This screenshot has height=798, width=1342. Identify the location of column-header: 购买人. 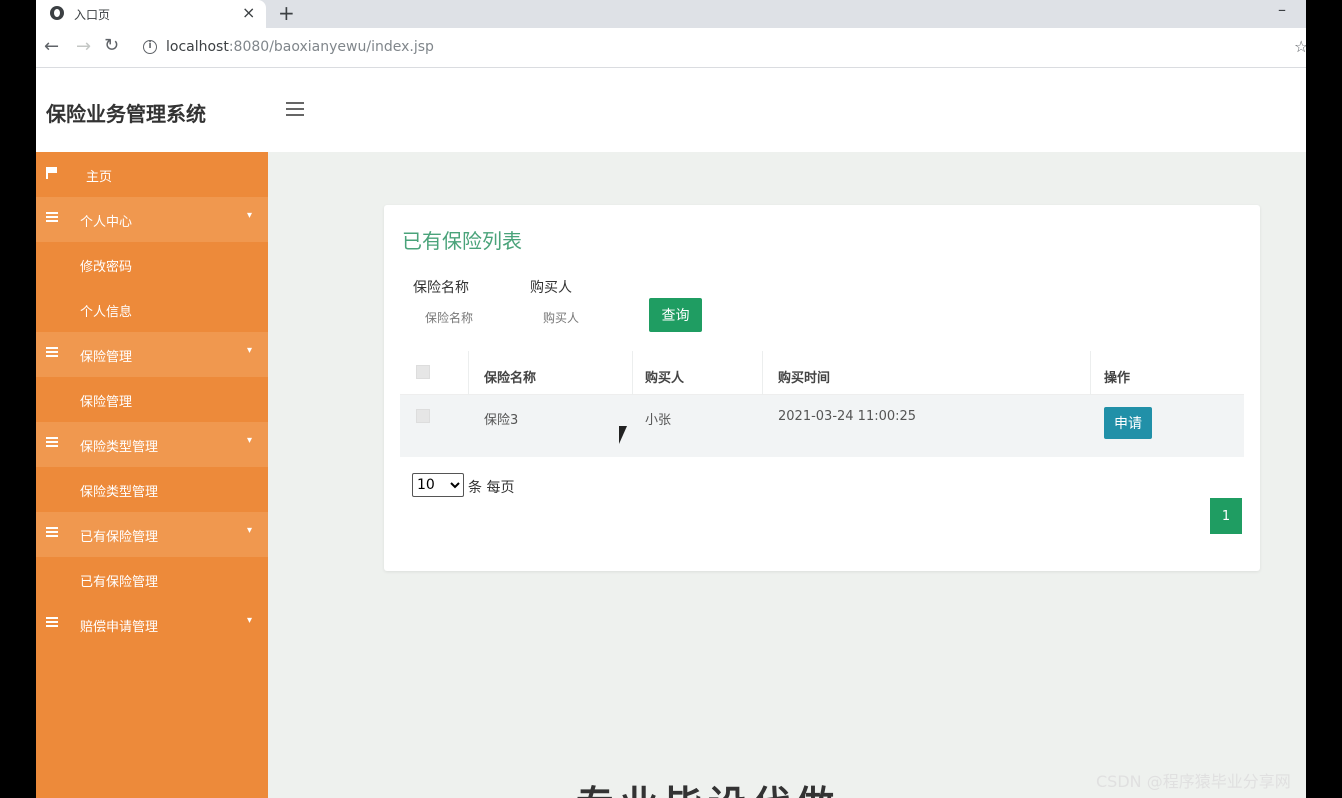
(665, 378).